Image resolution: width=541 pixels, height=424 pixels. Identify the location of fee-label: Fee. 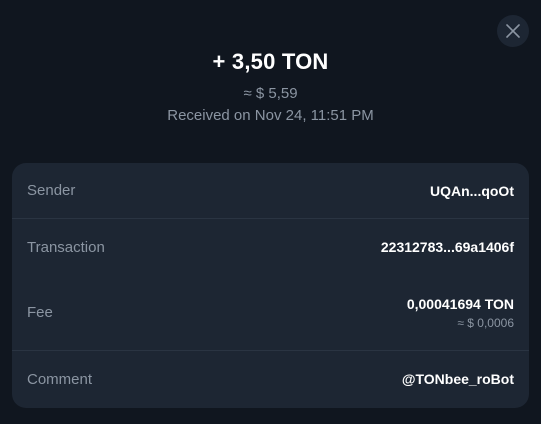
(40, 312).